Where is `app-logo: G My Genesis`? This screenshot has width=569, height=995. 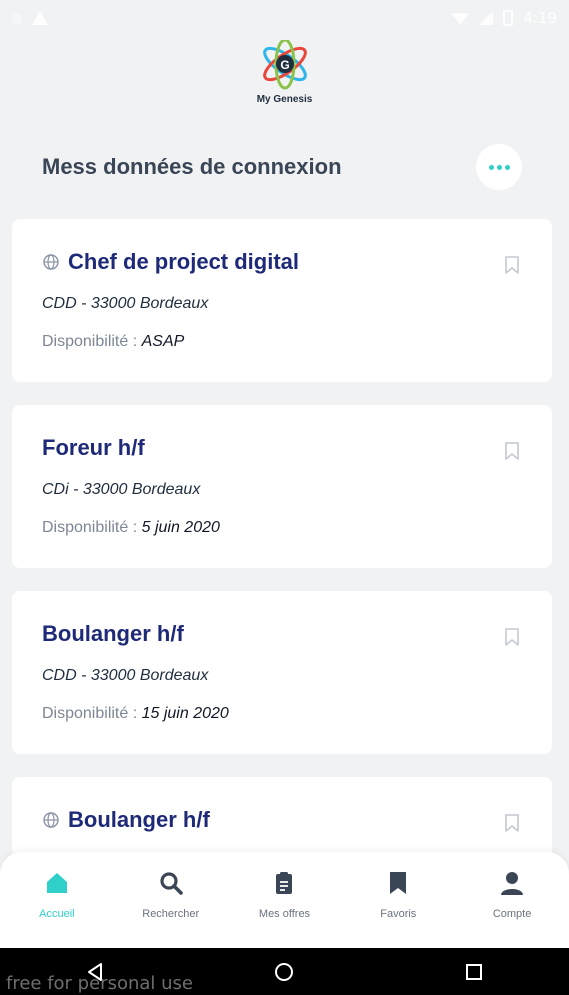 app-logo: G My Genesis is located at coordinates (284, 72).